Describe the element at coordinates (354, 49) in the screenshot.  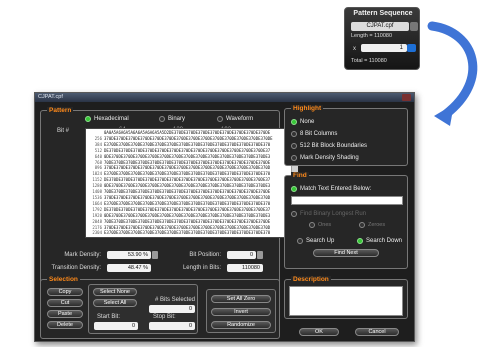
I see `repeat-label: x` at that location.